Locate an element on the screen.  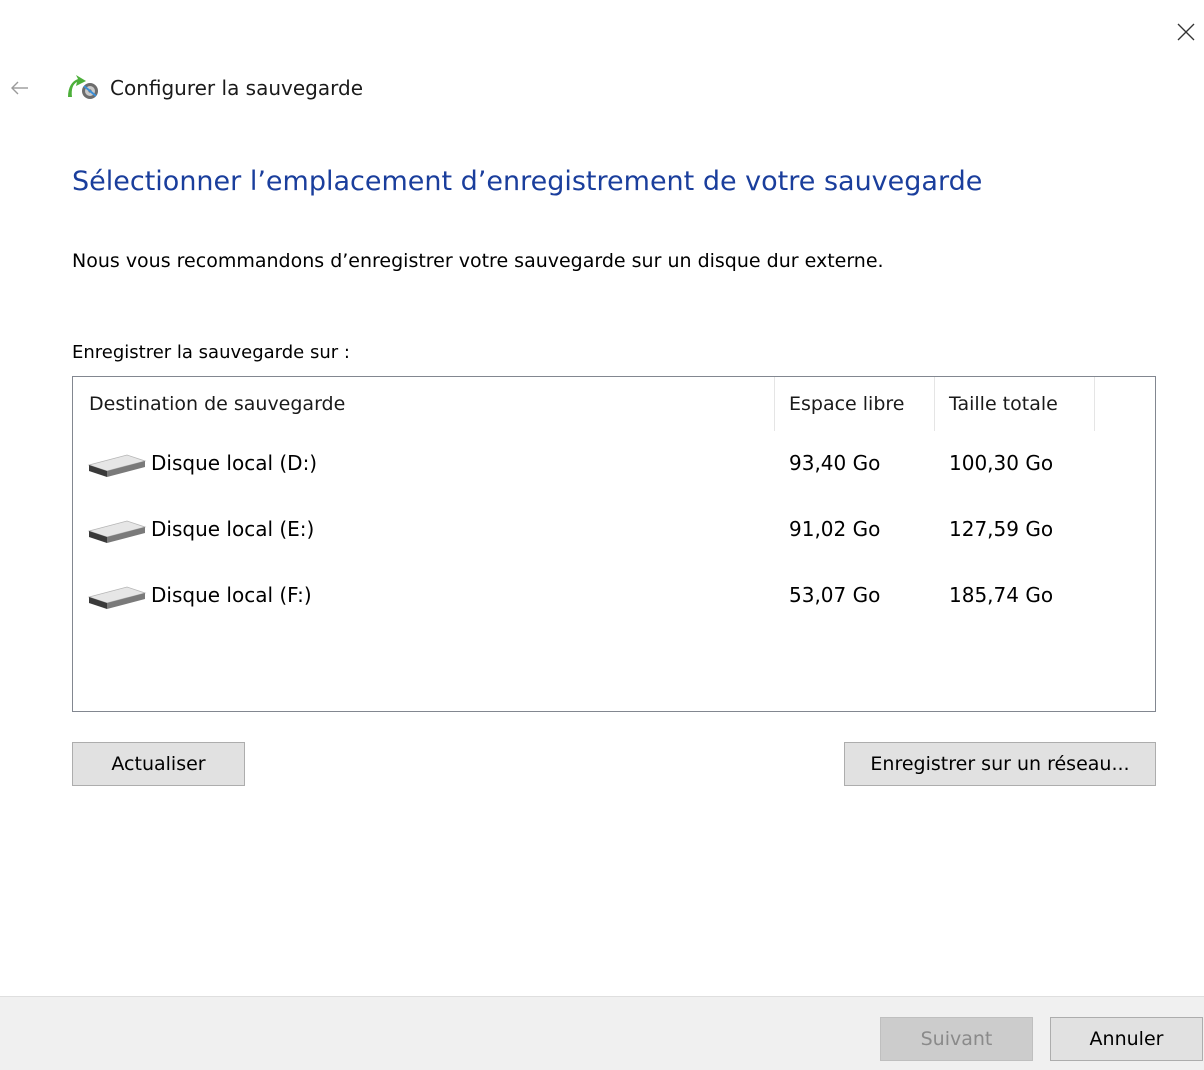
destination-list-label: Enregistrer la sauvegarde sur : is located at coordinates (211, 352).